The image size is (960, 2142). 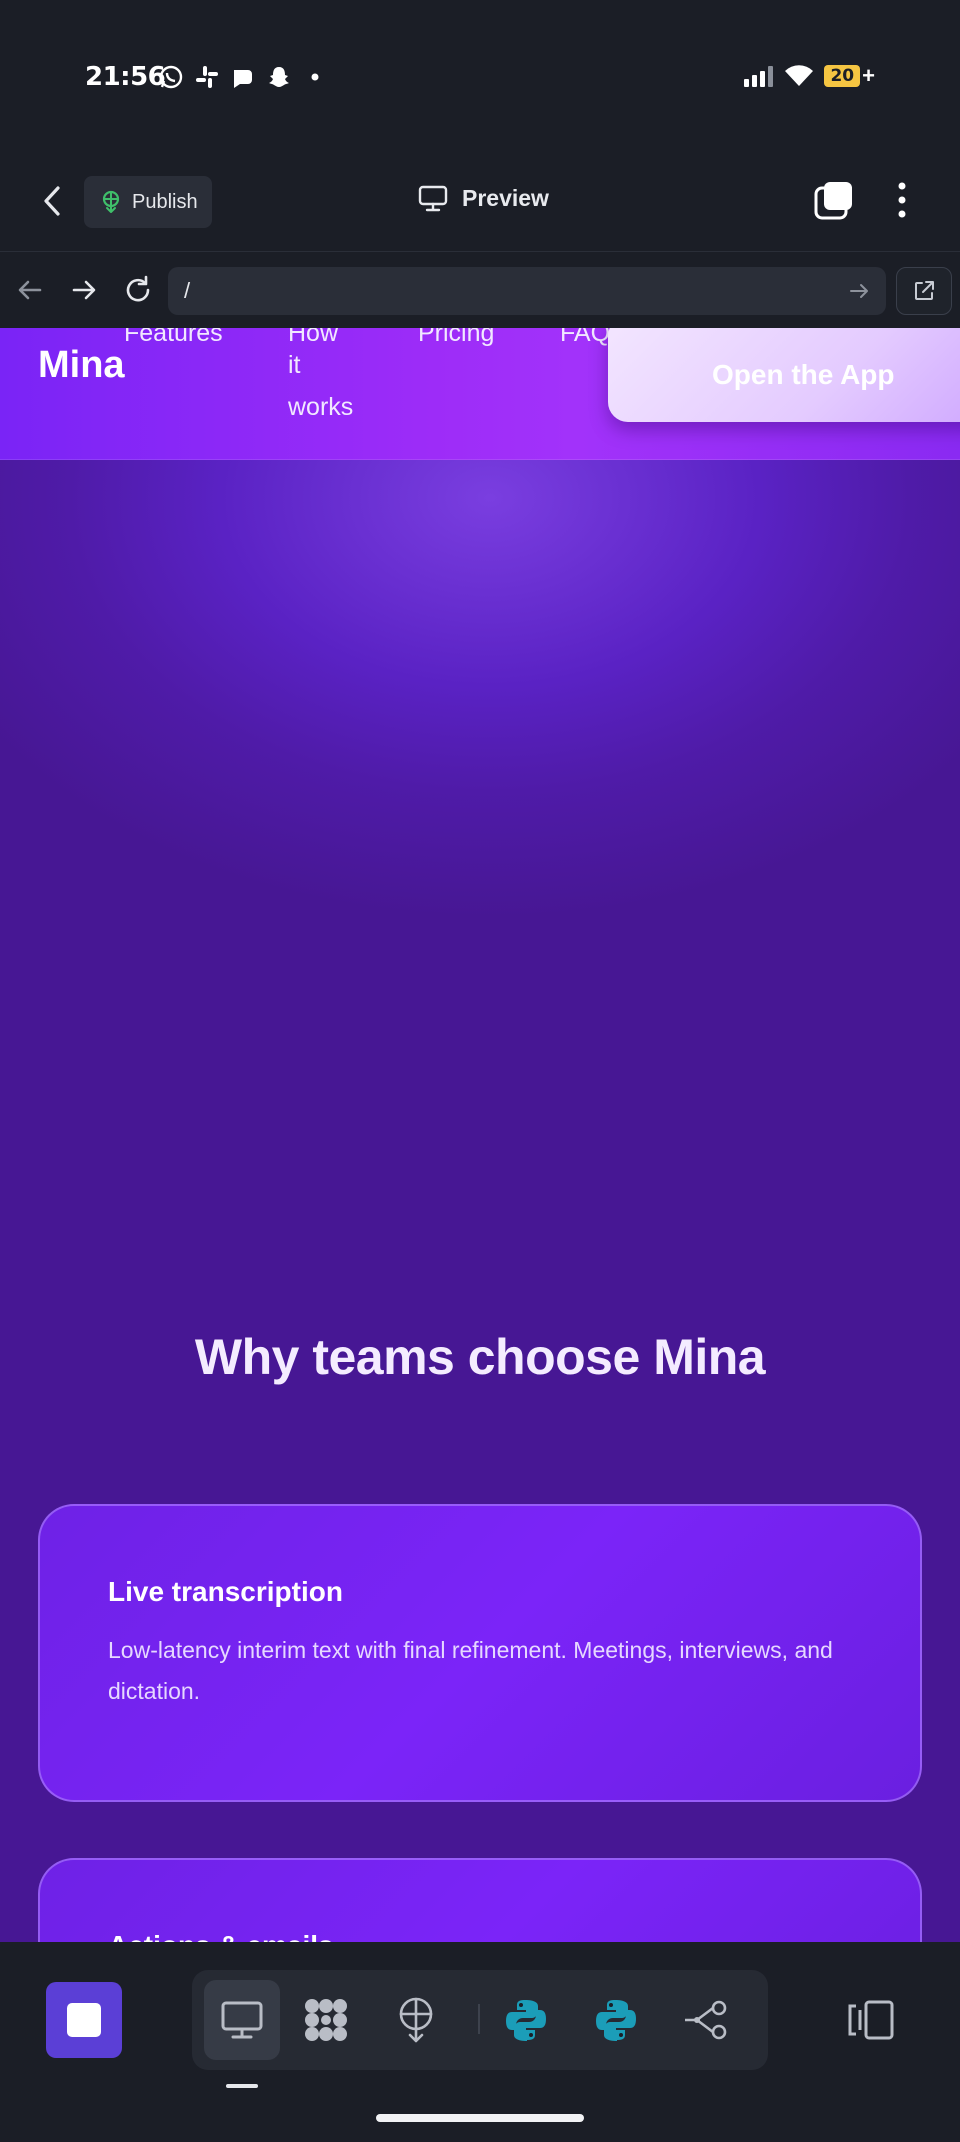 I want to click on dock-panel-icon, so click(x=871, y=2020).